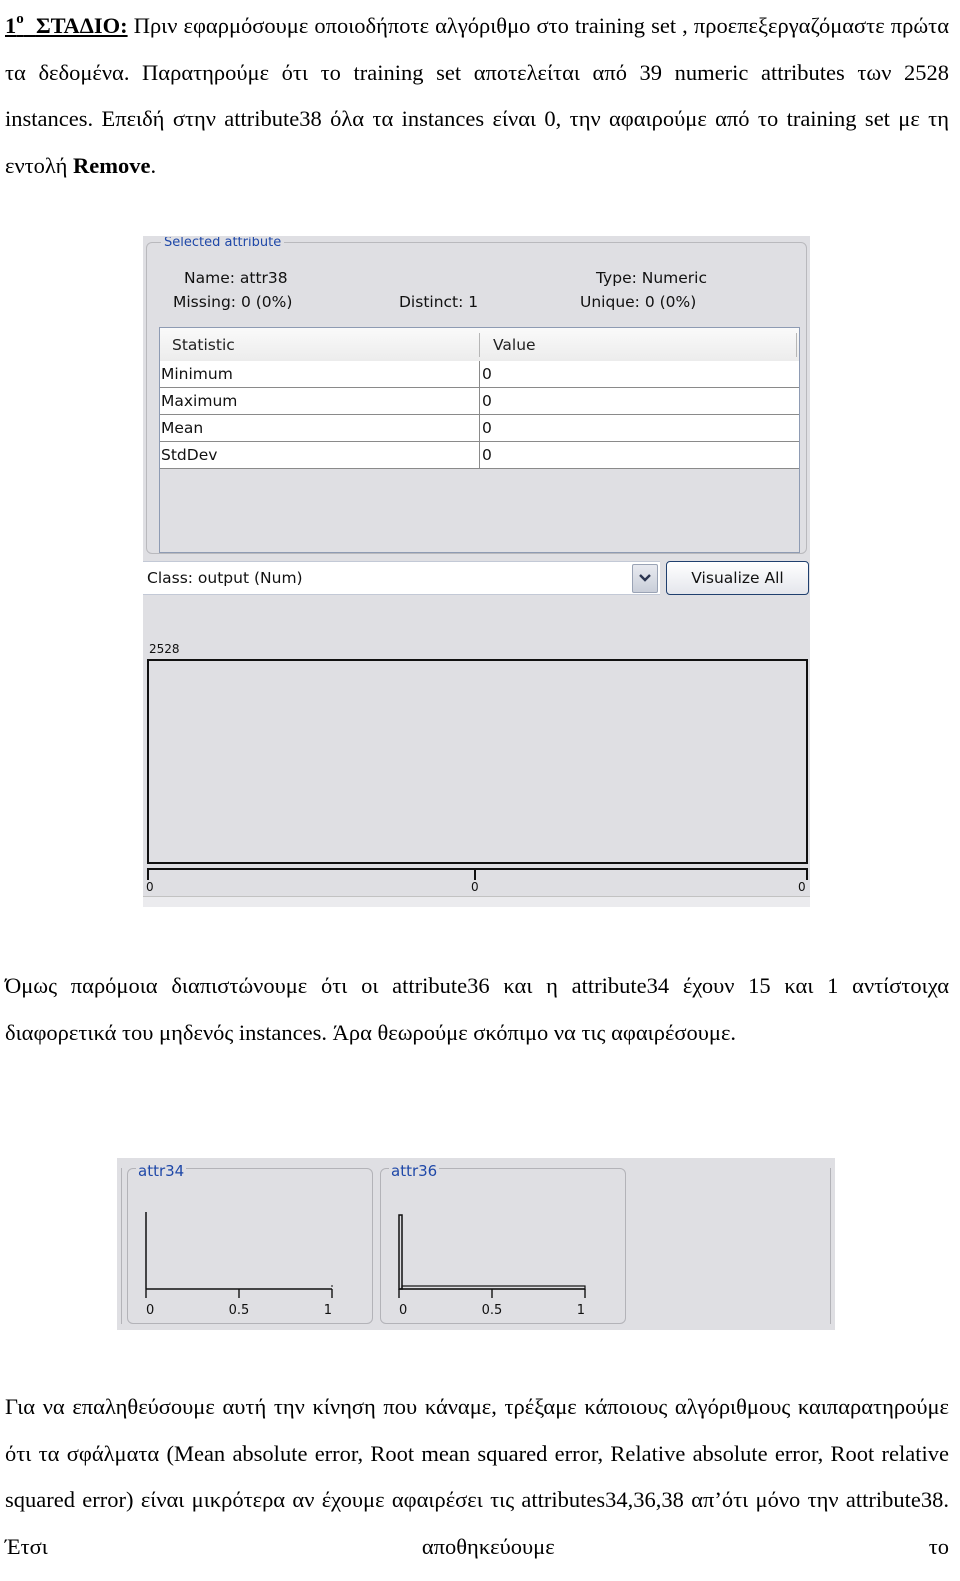  I want to click on tick-label-mid: 0, so click(475, 887).